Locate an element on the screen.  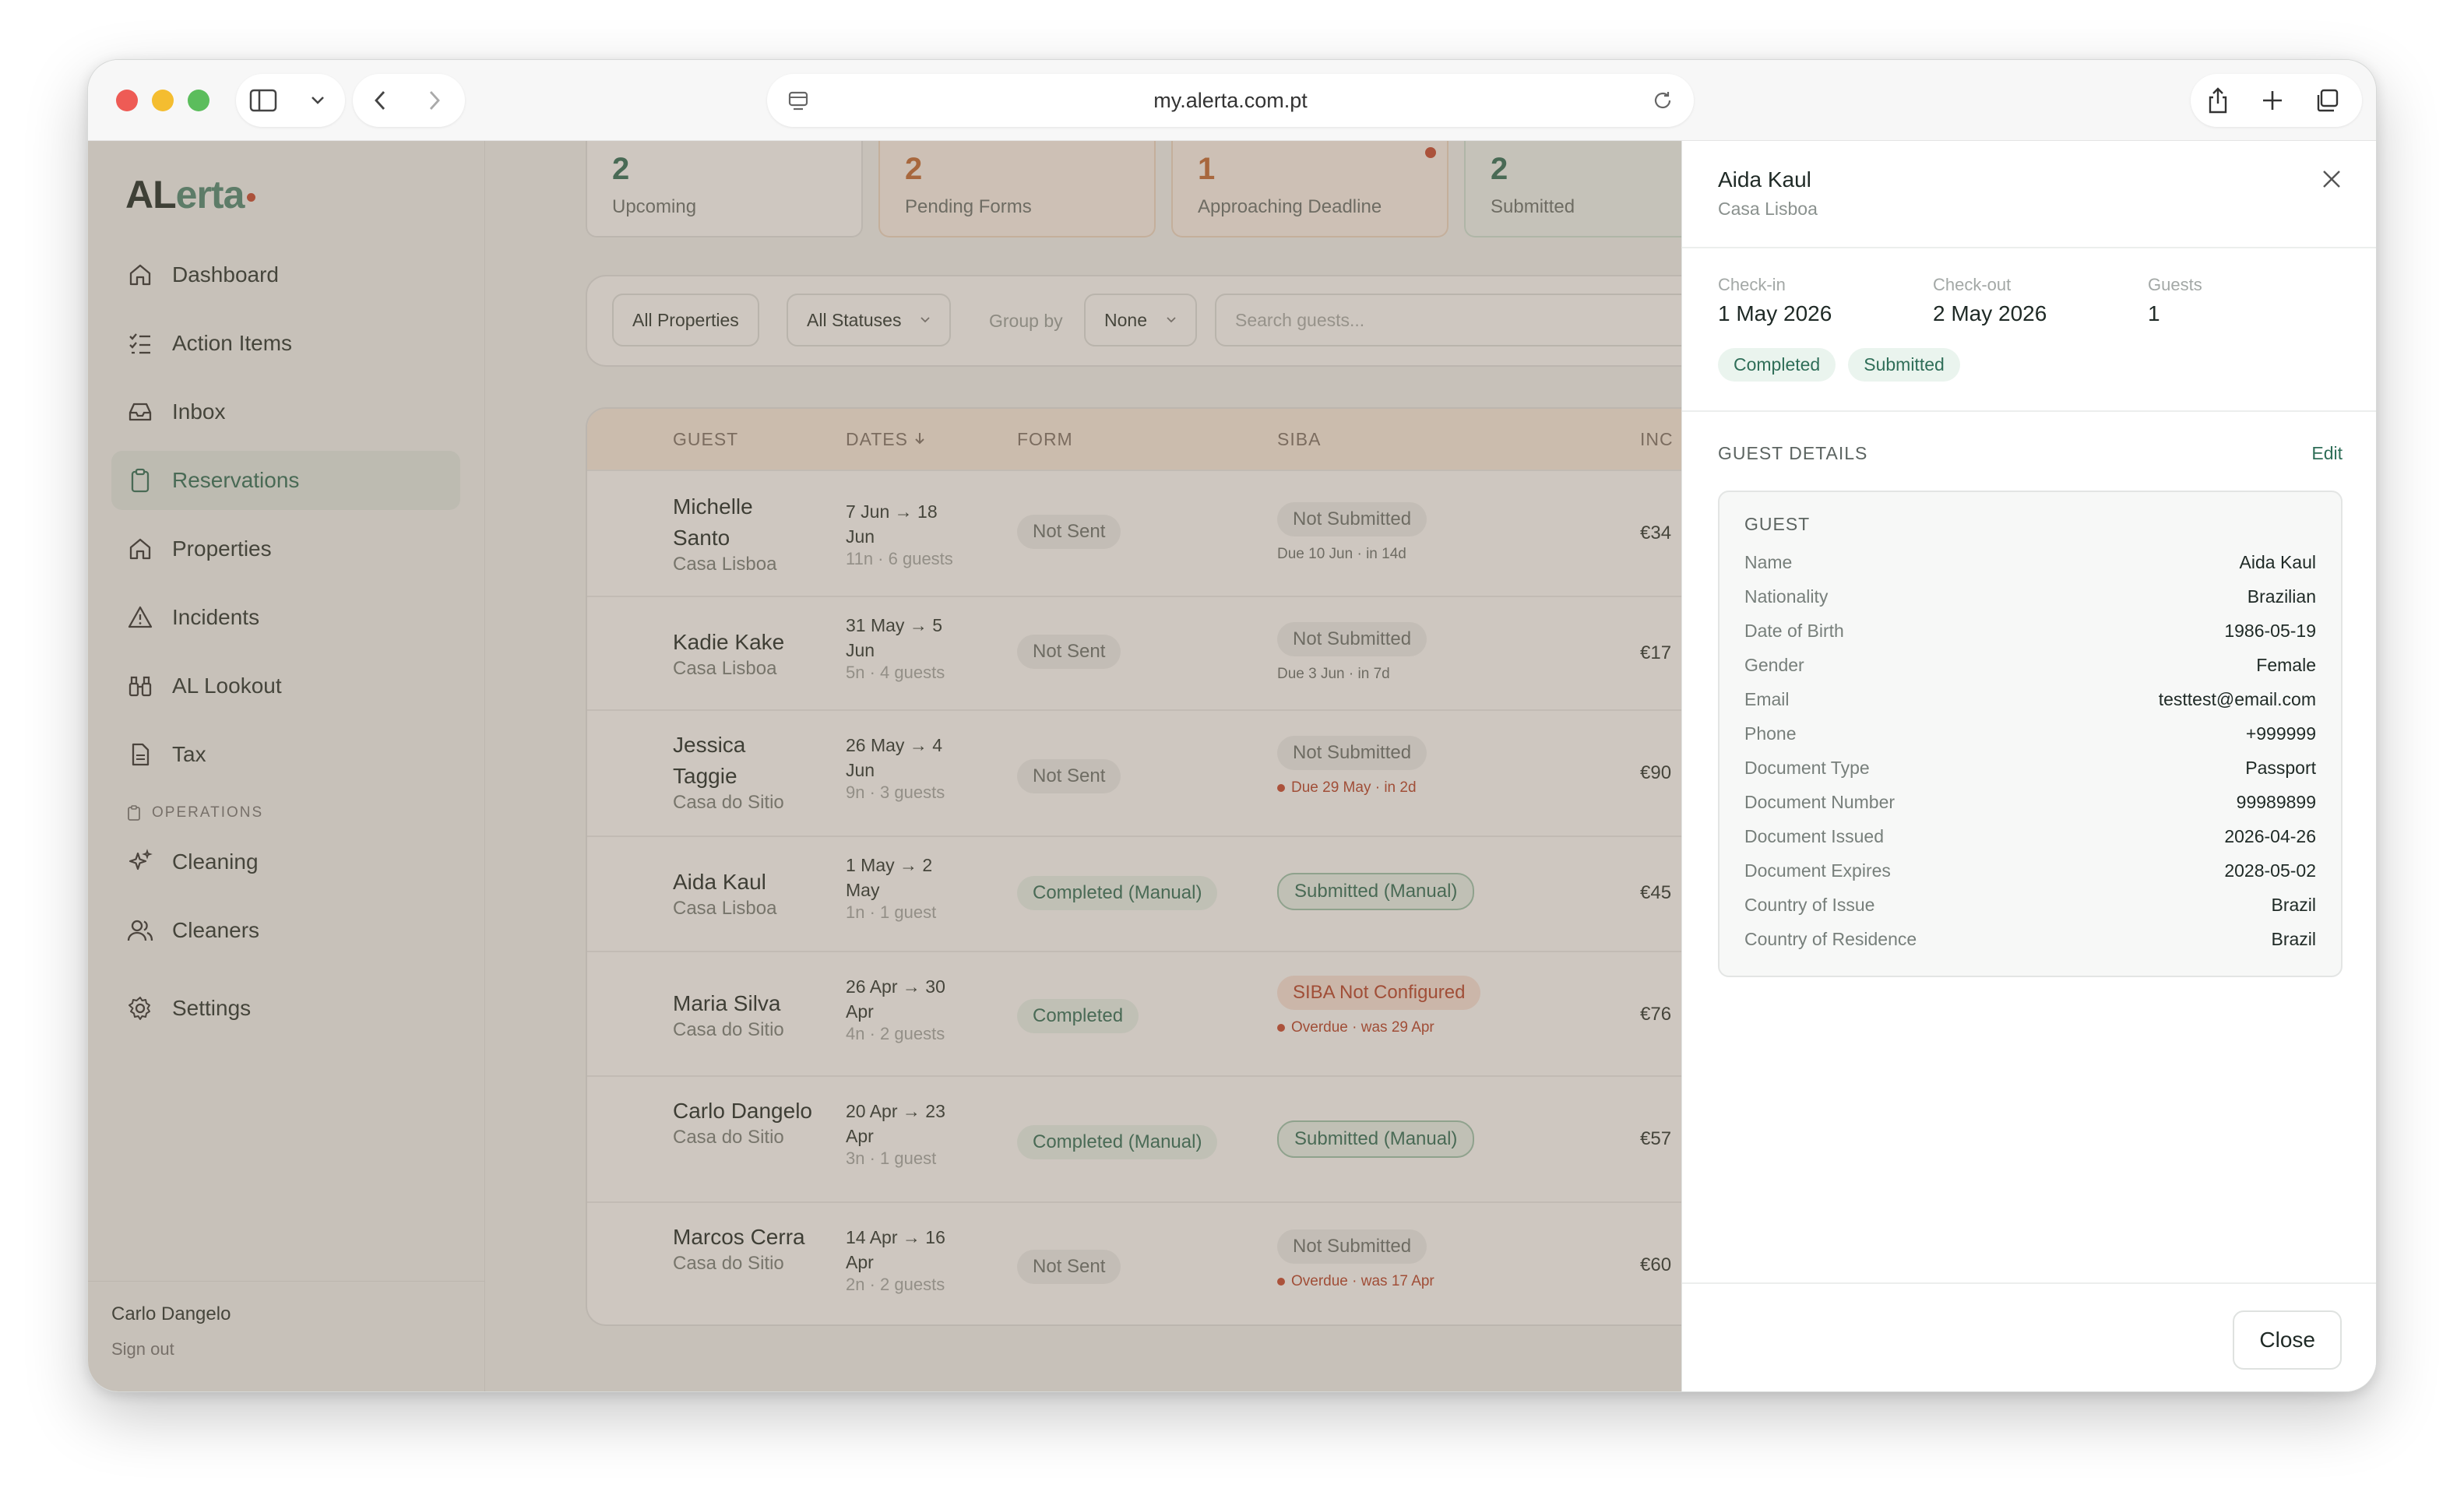
detail-row-nationality: Nationality Brazilian is located at coordinates (2030, 596).